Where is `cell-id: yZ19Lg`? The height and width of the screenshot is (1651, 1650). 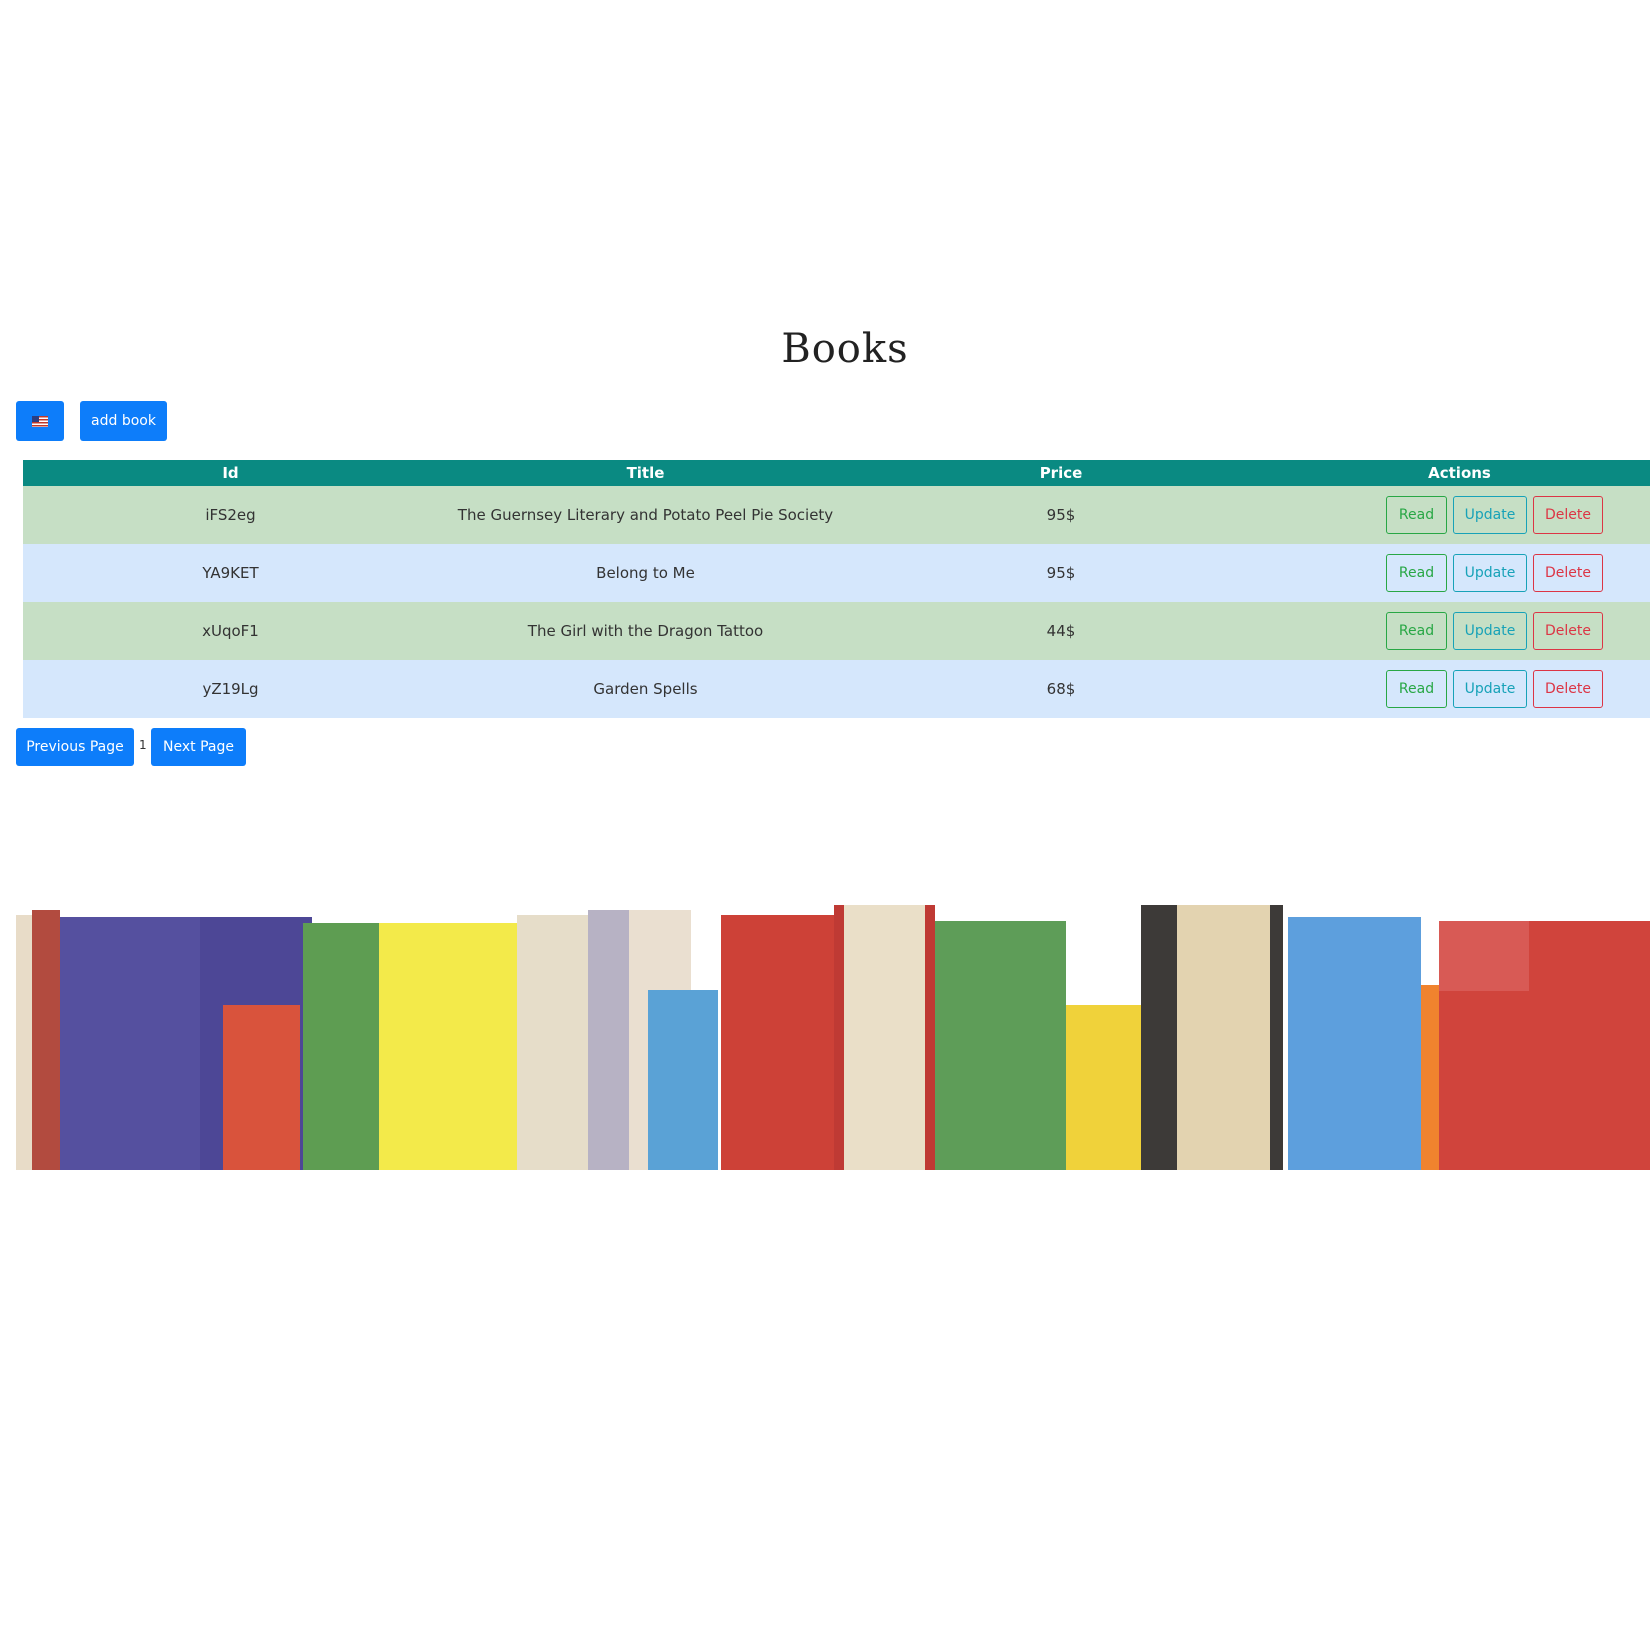
cell-id: yZ19Lg is located at coordinates (230, 689).